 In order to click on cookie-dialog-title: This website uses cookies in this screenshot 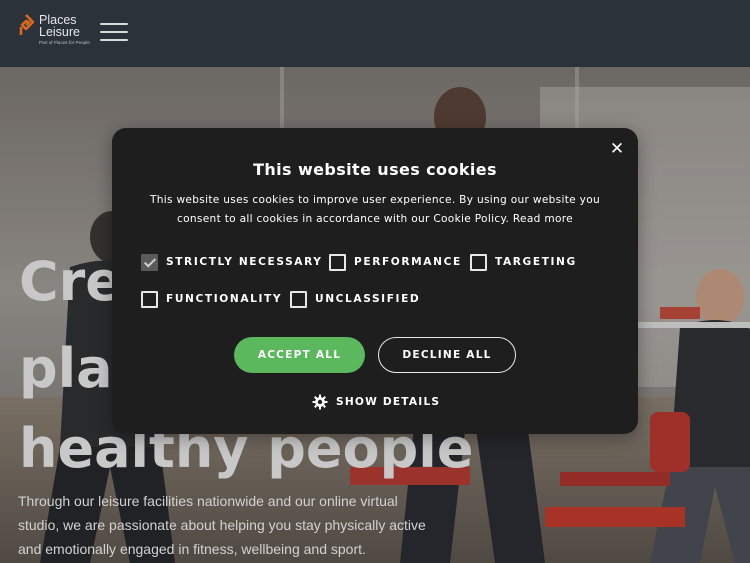, I will do `click(375, 169)`.